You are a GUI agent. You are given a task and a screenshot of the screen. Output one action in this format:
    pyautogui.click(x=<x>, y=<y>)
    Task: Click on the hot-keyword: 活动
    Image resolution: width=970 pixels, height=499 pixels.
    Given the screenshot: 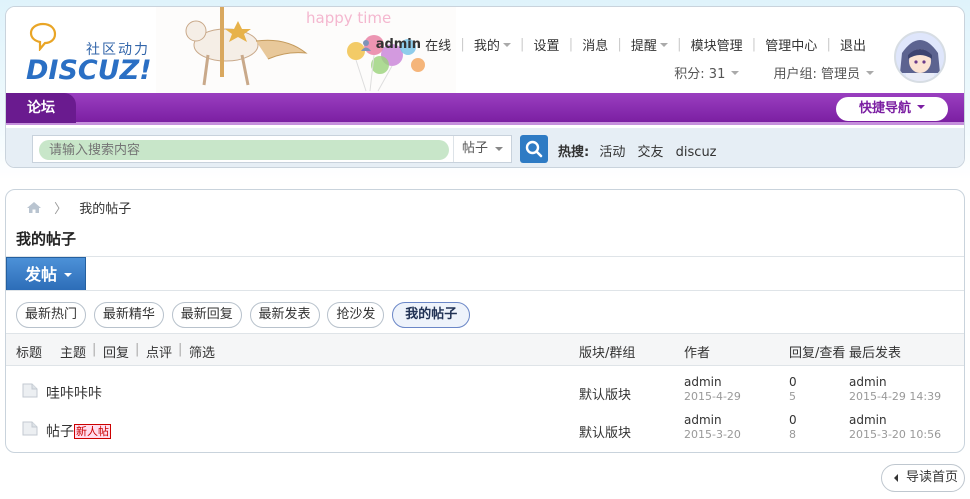 What is the action you would take?
    pyautogui.click(x=612, y=152)
    